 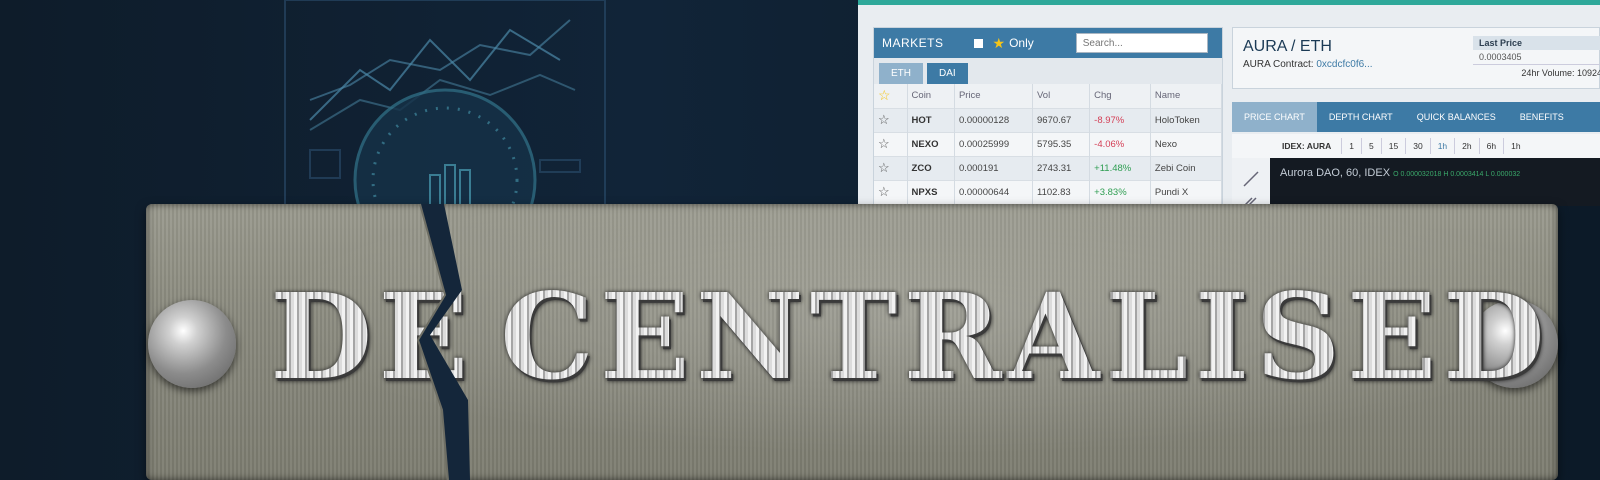 What do you see at coordinates (1335, 173) in the screenshot?
I see `chart-series-label: Aurora DAO, 60, IDEX` at bounding box center [1335, 173].